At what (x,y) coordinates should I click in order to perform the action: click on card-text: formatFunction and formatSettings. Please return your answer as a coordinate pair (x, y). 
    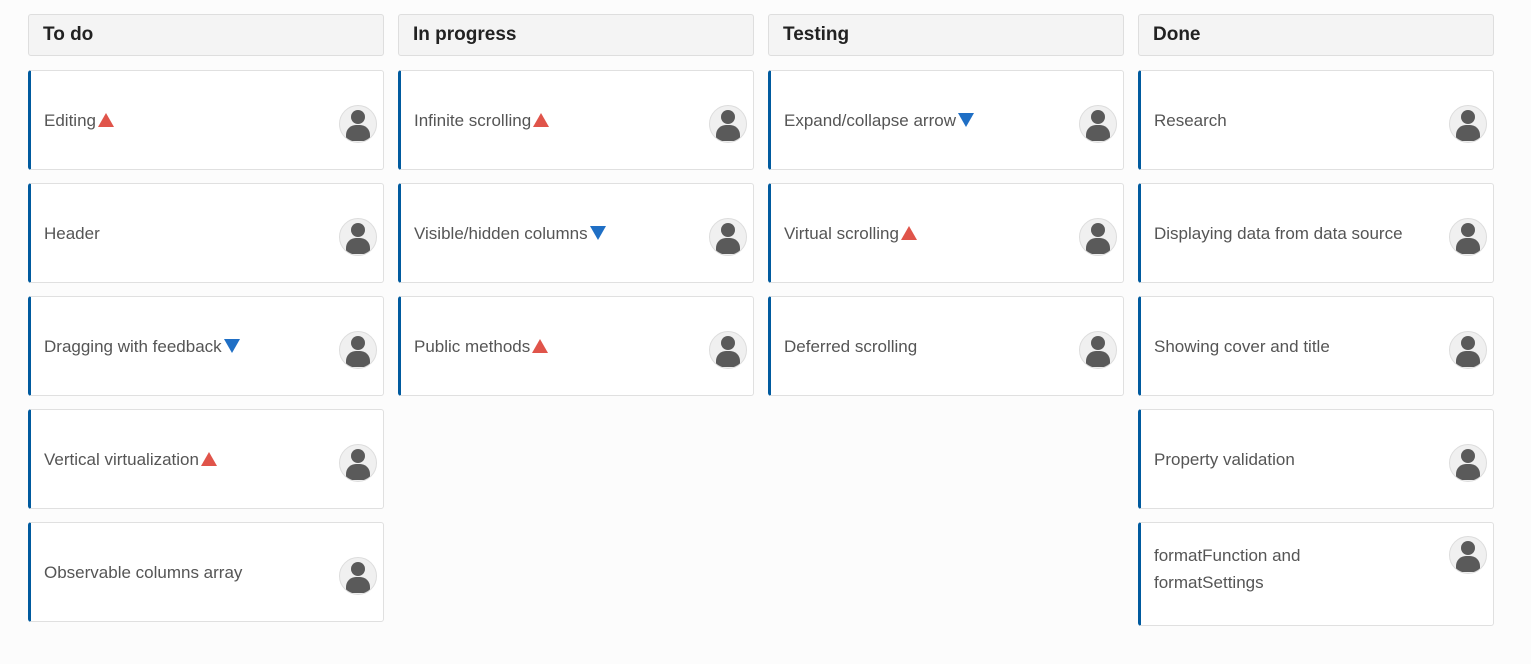
    Looking at the image, I should click on (1227, 569).